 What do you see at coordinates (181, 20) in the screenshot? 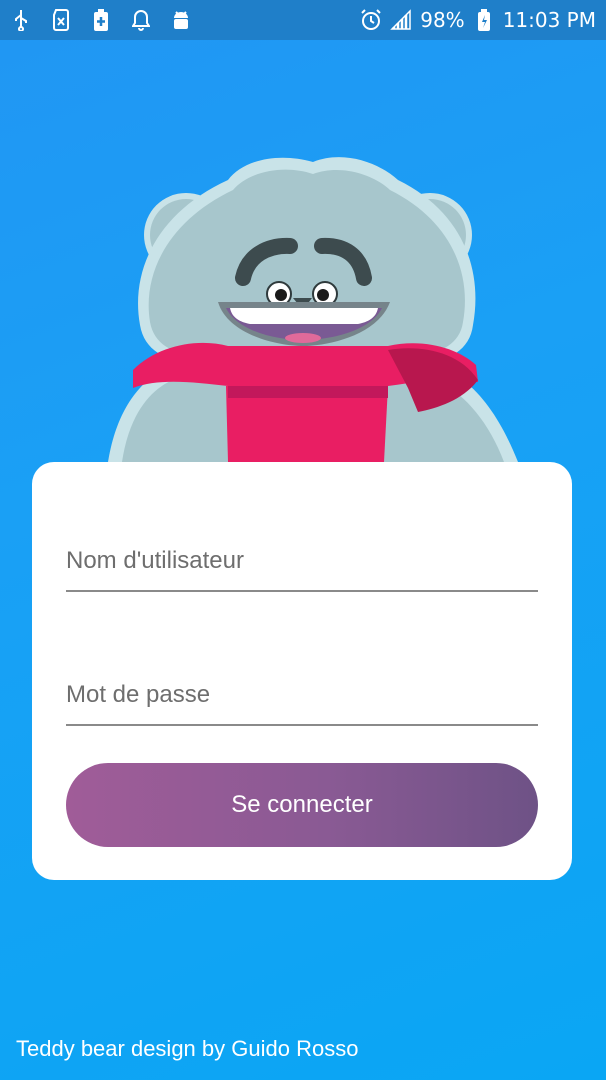
I see `android-debug-icon` at bounding box center [181, 20].